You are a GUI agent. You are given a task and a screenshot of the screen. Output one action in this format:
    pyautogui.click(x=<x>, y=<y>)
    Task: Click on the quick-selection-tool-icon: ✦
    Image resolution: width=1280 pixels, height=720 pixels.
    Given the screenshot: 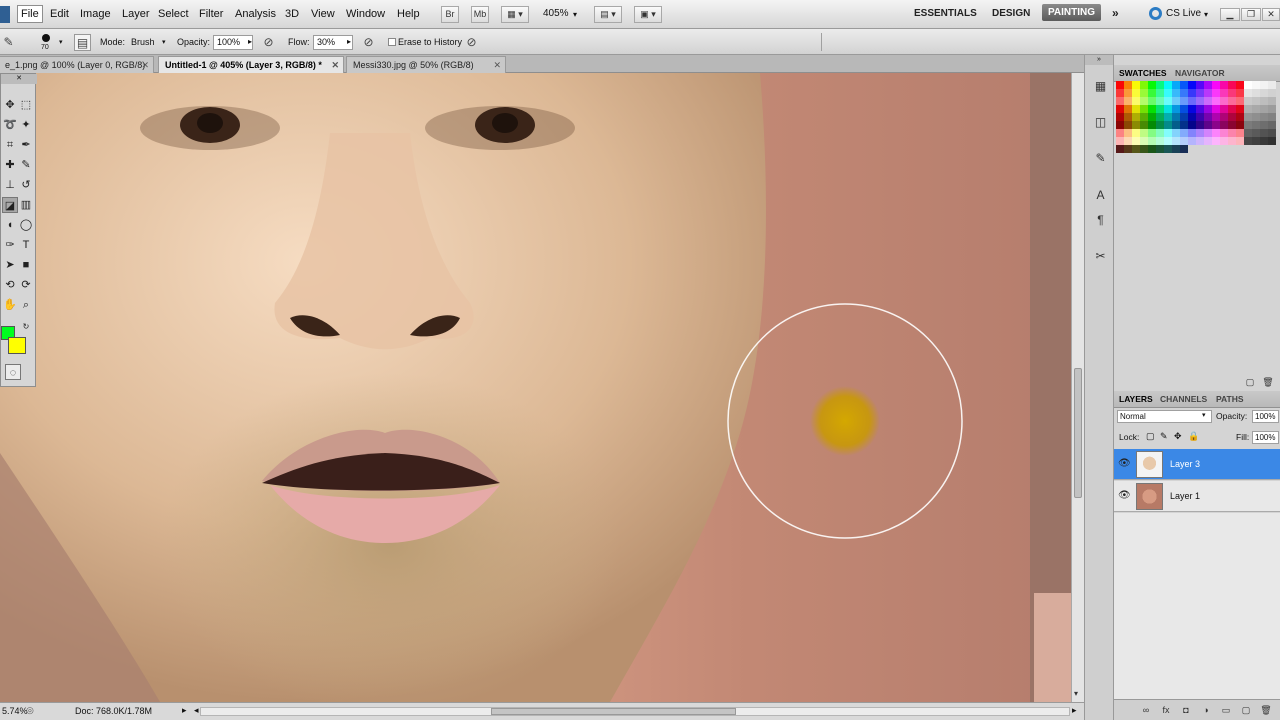 What is the action you would take?
    pyautogui.click(x=26, y=125)
    